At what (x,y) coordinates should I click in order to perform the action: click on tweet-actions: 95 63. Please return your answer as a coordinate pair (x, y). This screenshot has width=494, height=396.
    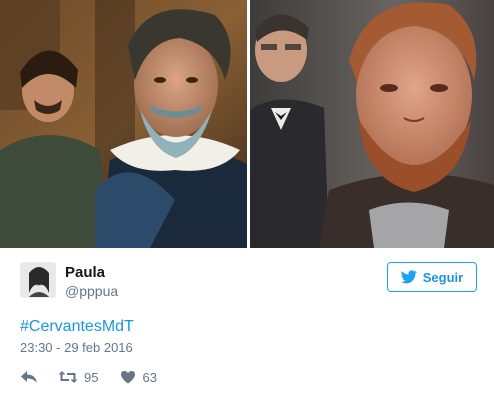
    Looking at the image, I should click on (88, 377).